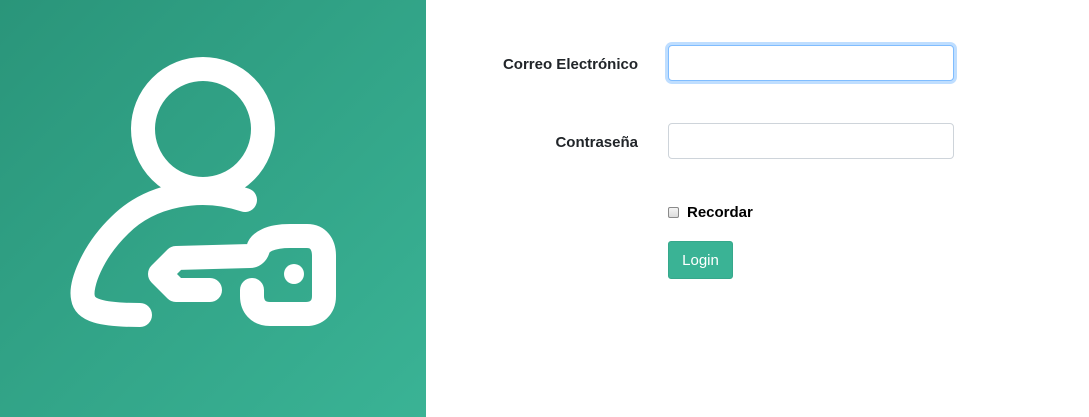  Describe the element at coordinates (596, 142) in the screenshot. I see `password-label: Contraseña` at that location.